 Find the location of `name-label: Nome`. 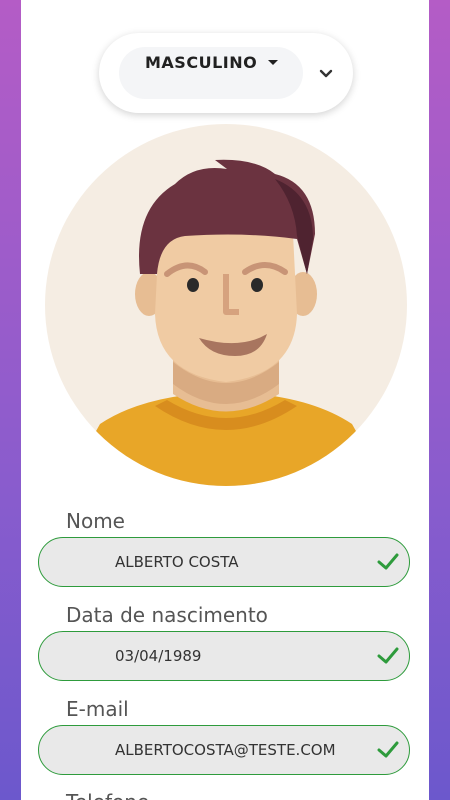

name-label: Nome is located at coordinates (95, 521).